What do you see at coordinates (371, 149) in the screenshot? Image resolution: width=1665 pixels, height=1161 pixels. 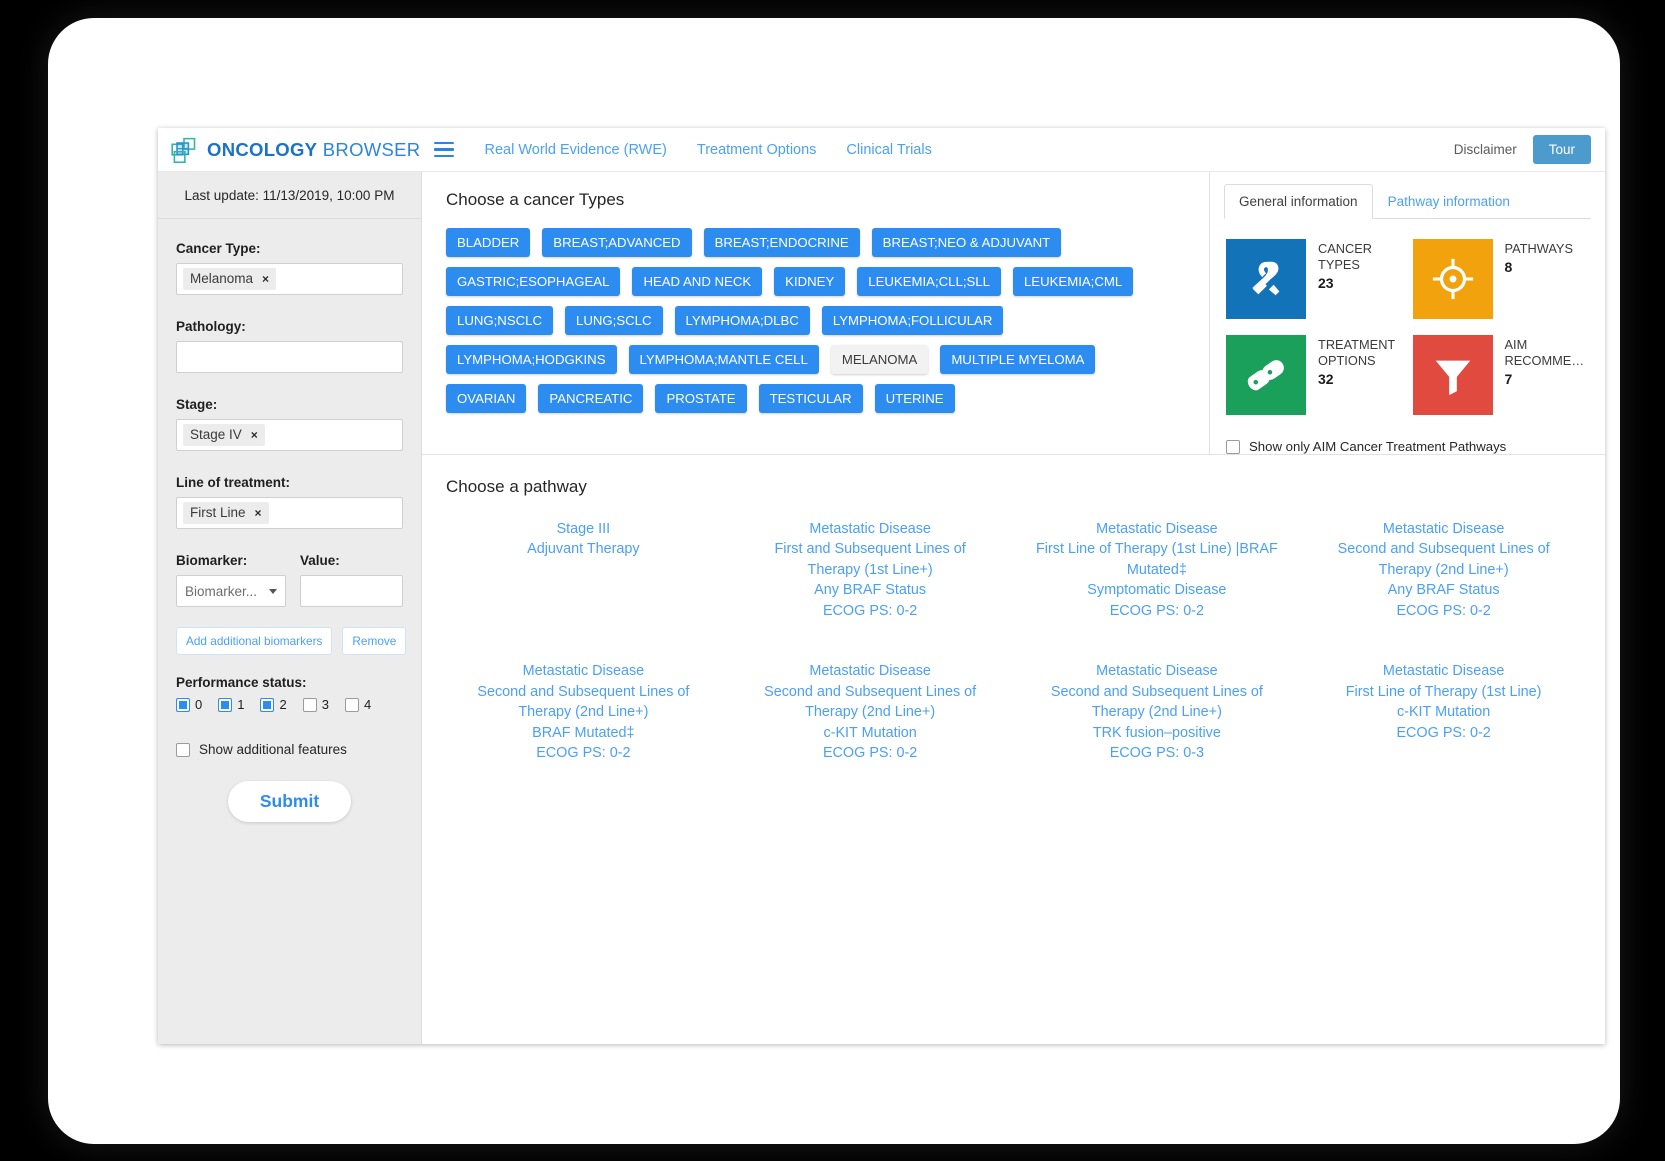 I see `brand-name-light: BROWSER` at bounding box center [371, 149].